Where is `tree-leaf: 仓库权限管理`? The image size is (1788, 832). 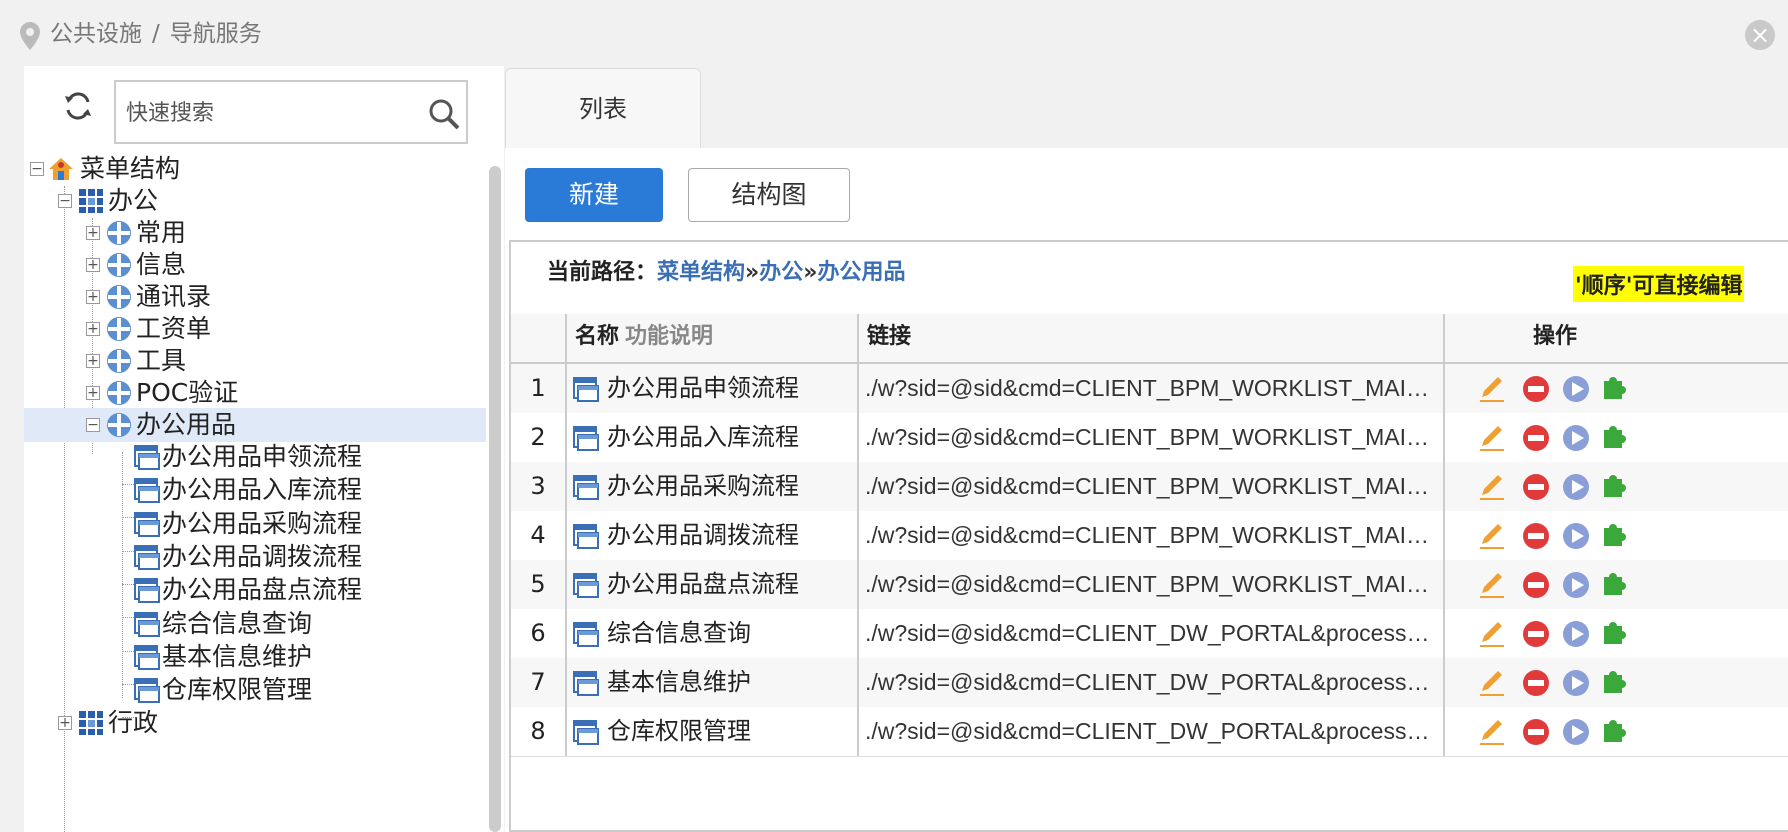 tree-leaf: 仓库权限管理 is located at coordinates (255, 690).